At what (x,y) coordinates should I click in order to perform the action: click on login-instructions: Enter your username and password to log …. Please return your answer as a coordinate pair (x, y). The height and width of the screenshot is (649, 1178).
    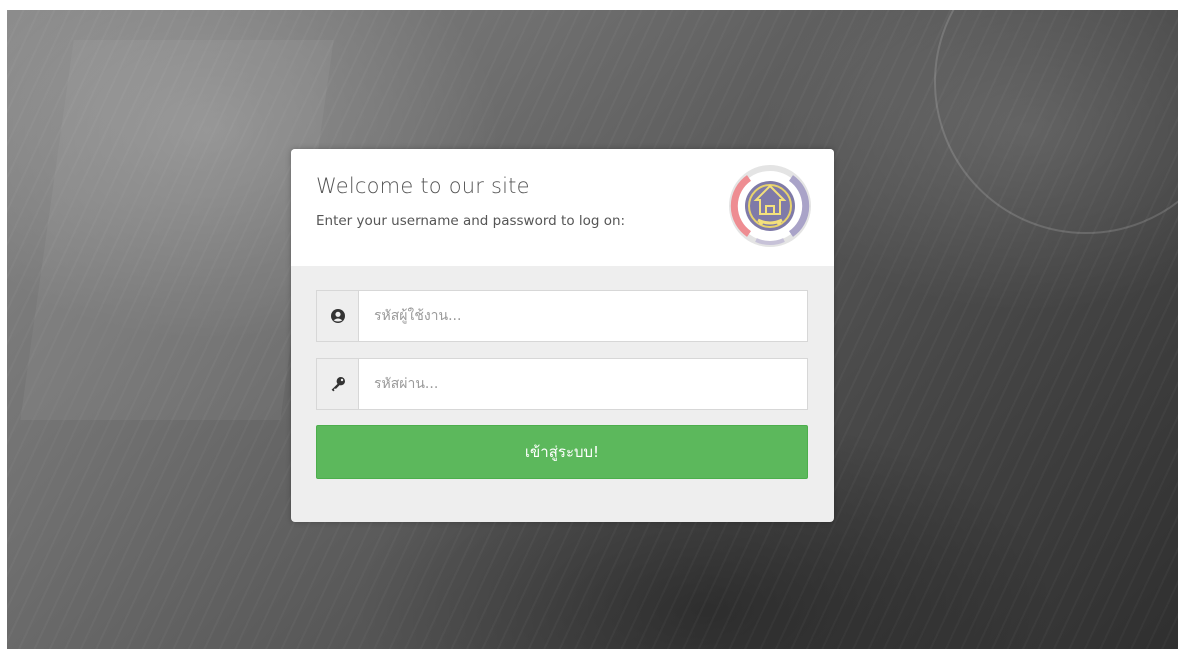
    Looking at the image, I should click on (471, 221).